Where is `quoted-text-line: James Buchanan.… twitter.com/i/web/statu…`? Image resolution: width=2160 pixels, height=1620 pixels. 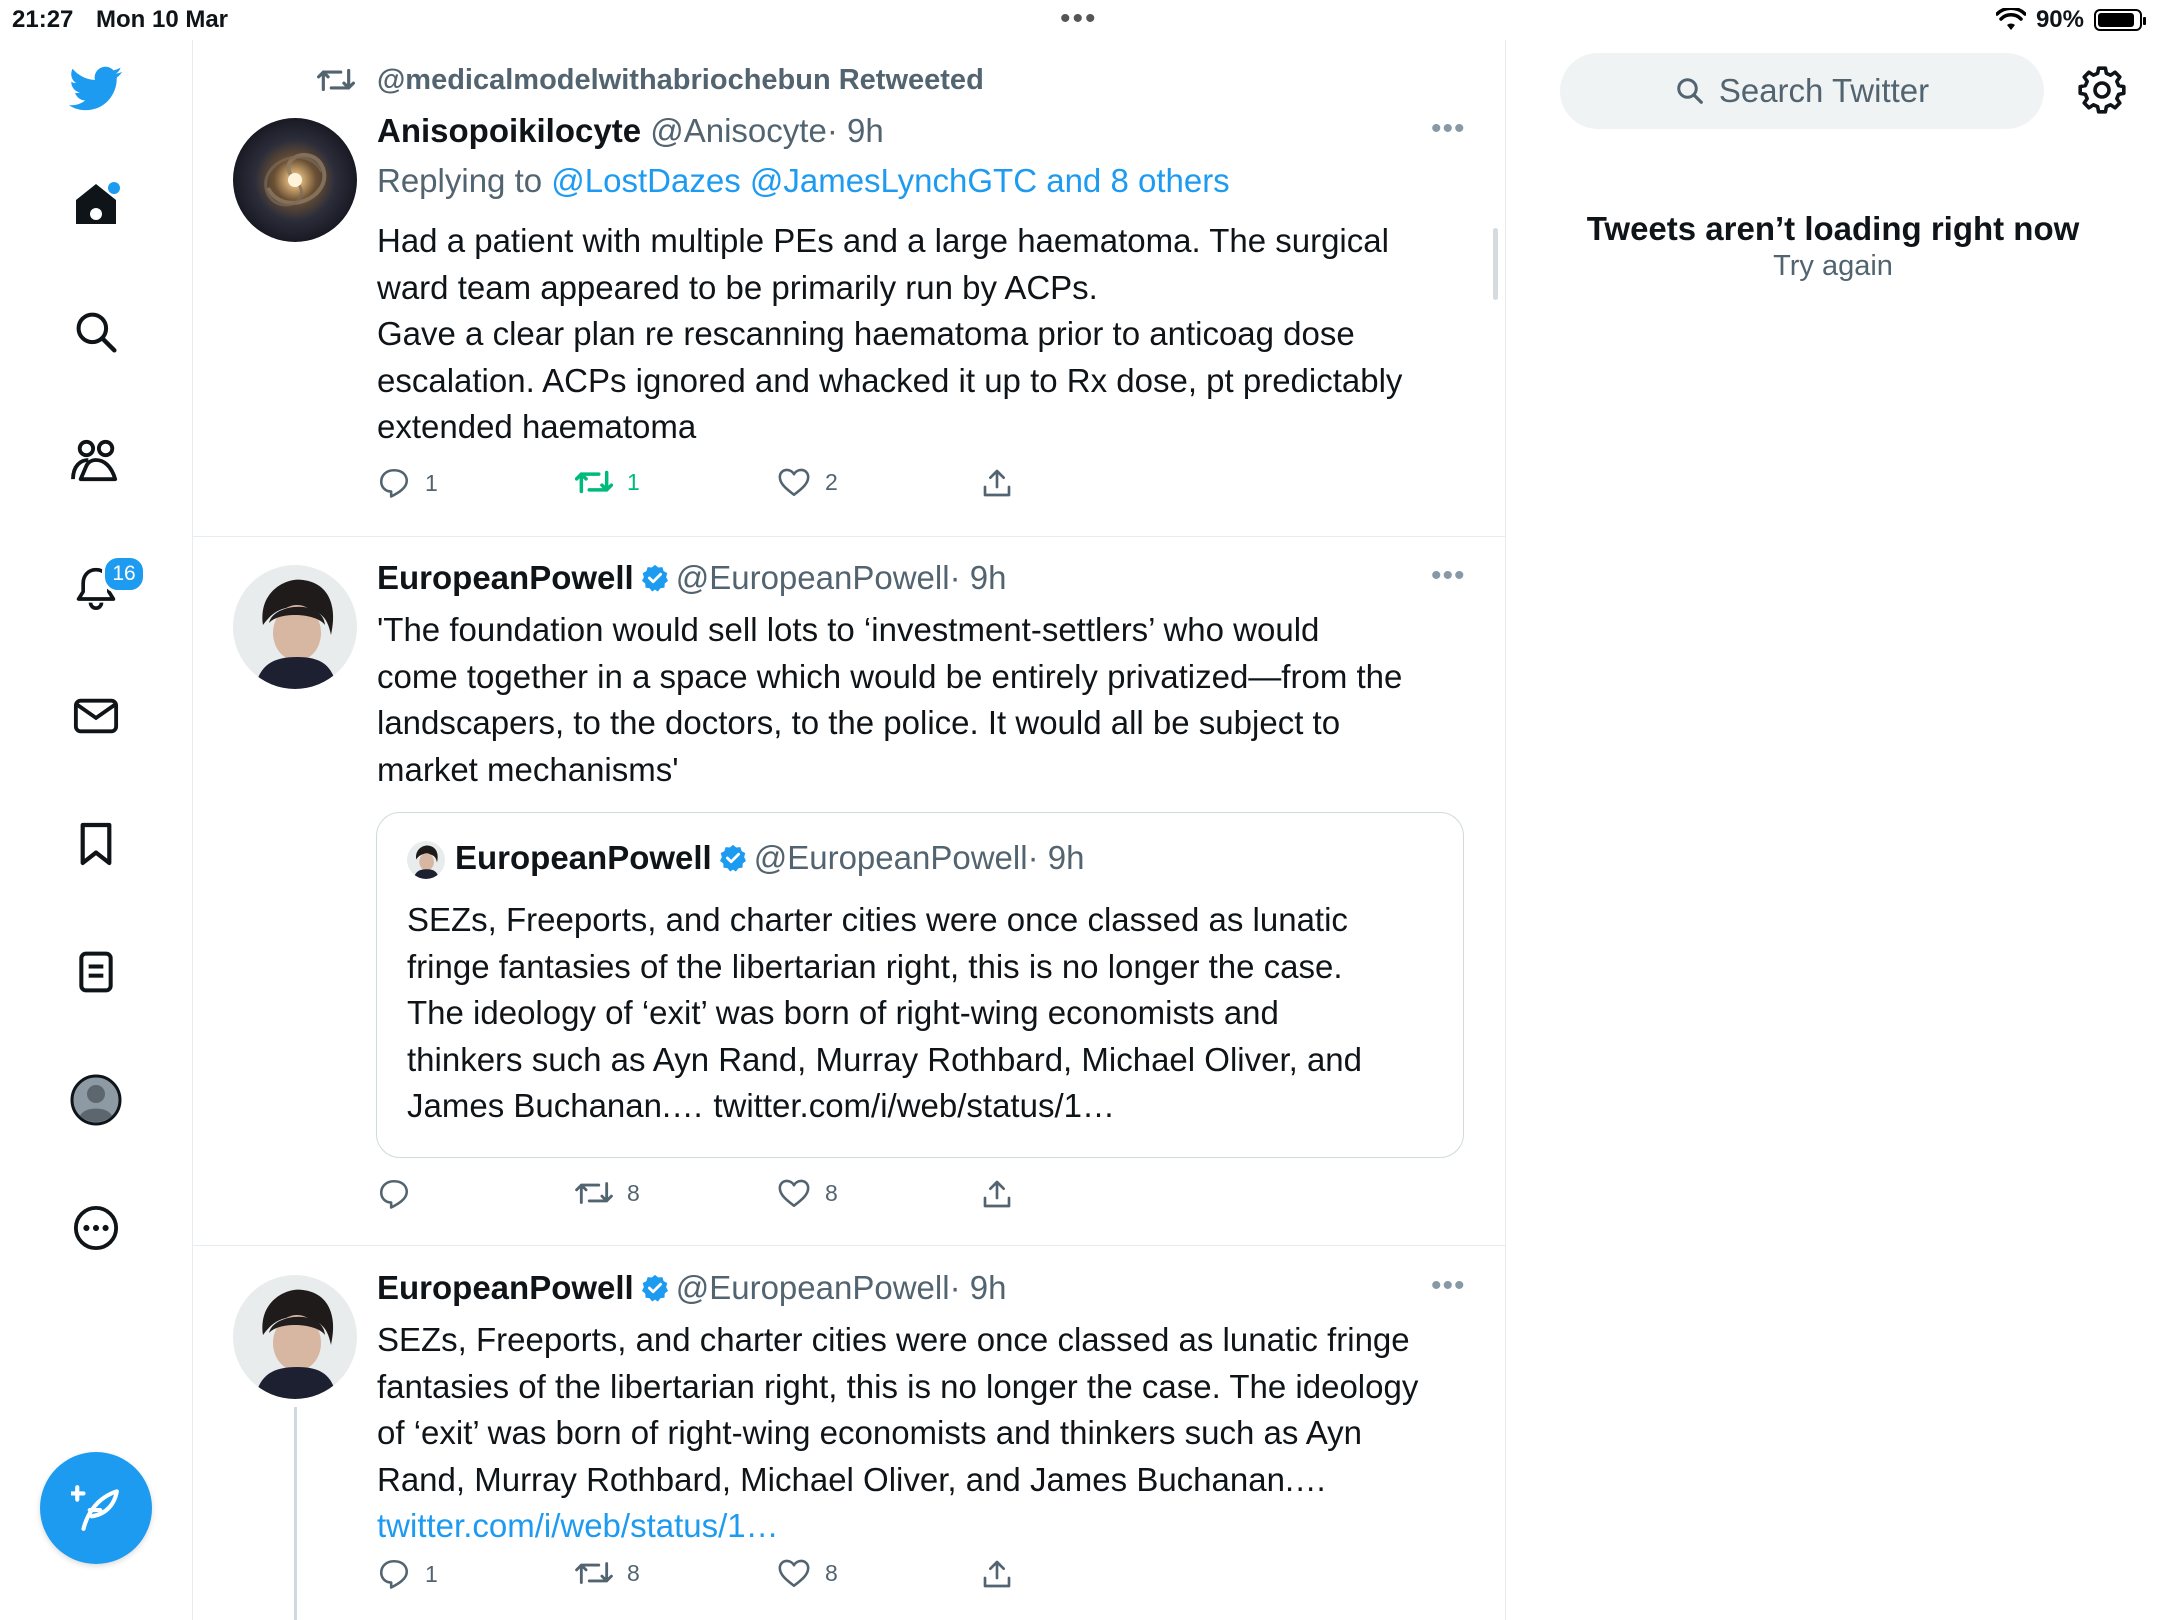
quoted-text-line: James Buchanan.… twitter.com/i/web/statu… is located at coordinates (761, 1105).